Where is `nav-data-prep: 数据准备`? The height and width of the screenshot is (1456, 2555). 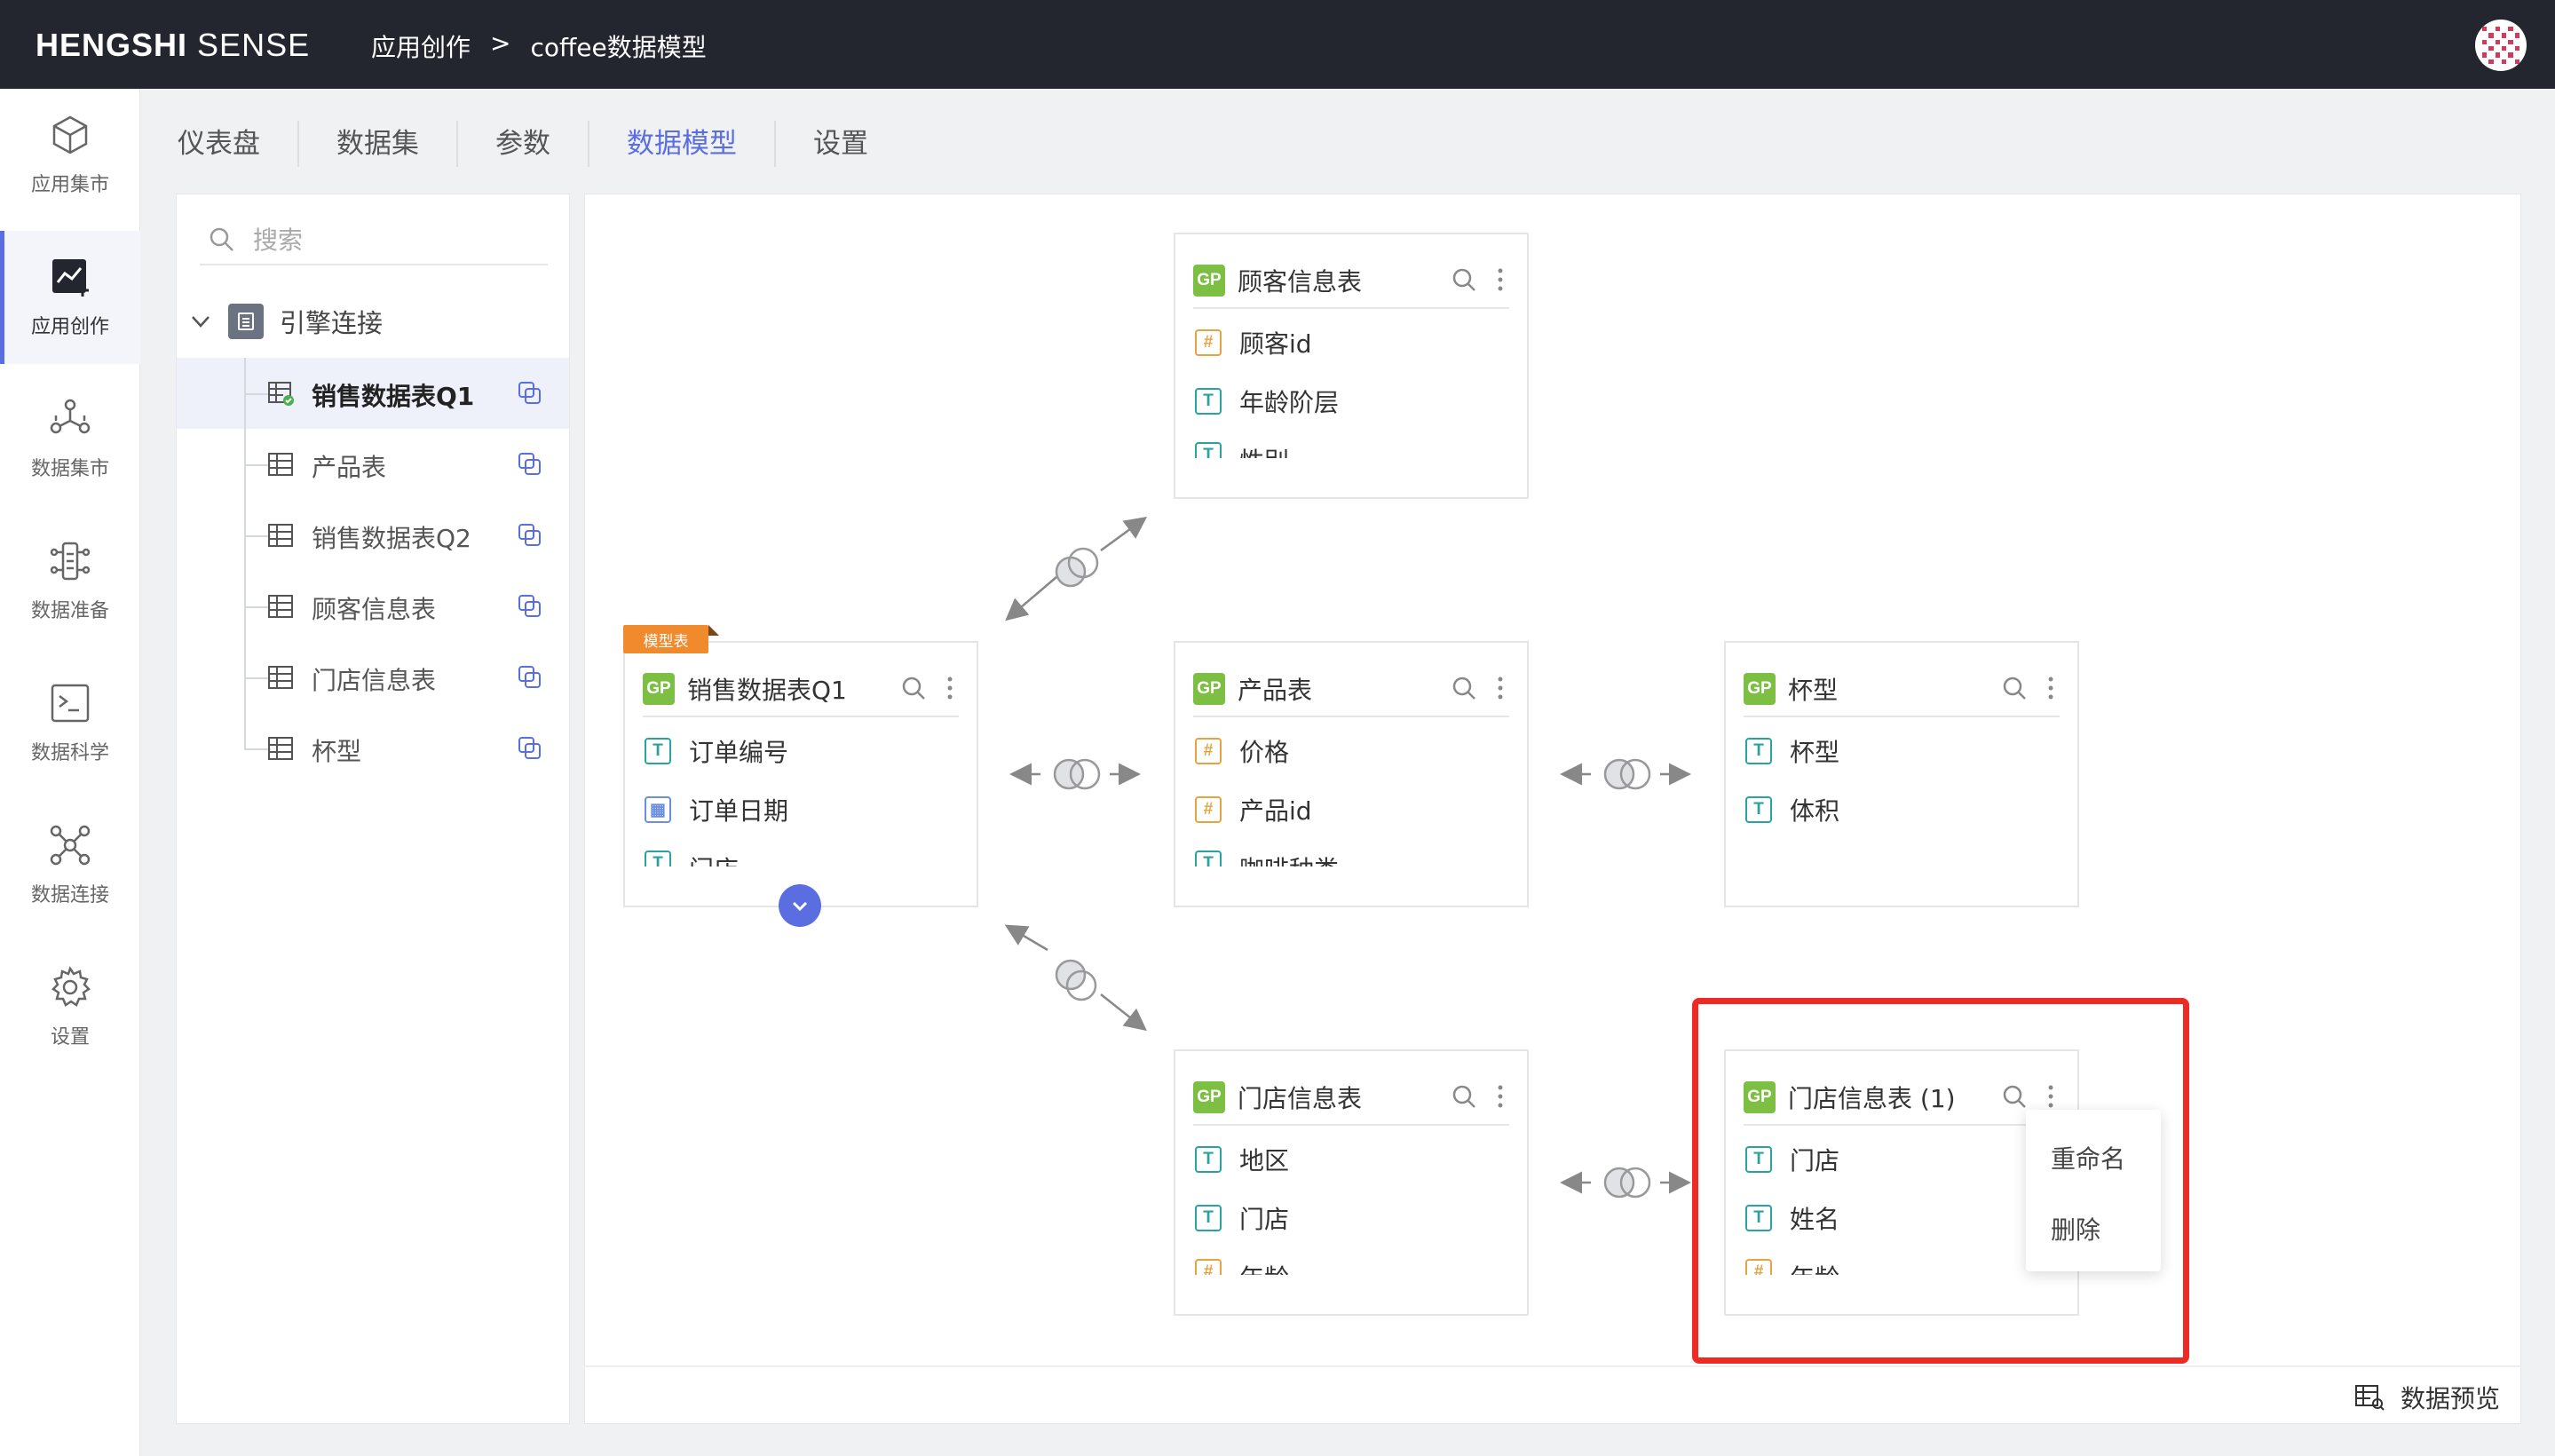 nav-data-prep: 数据准备 is located at coordinates (70, 581).